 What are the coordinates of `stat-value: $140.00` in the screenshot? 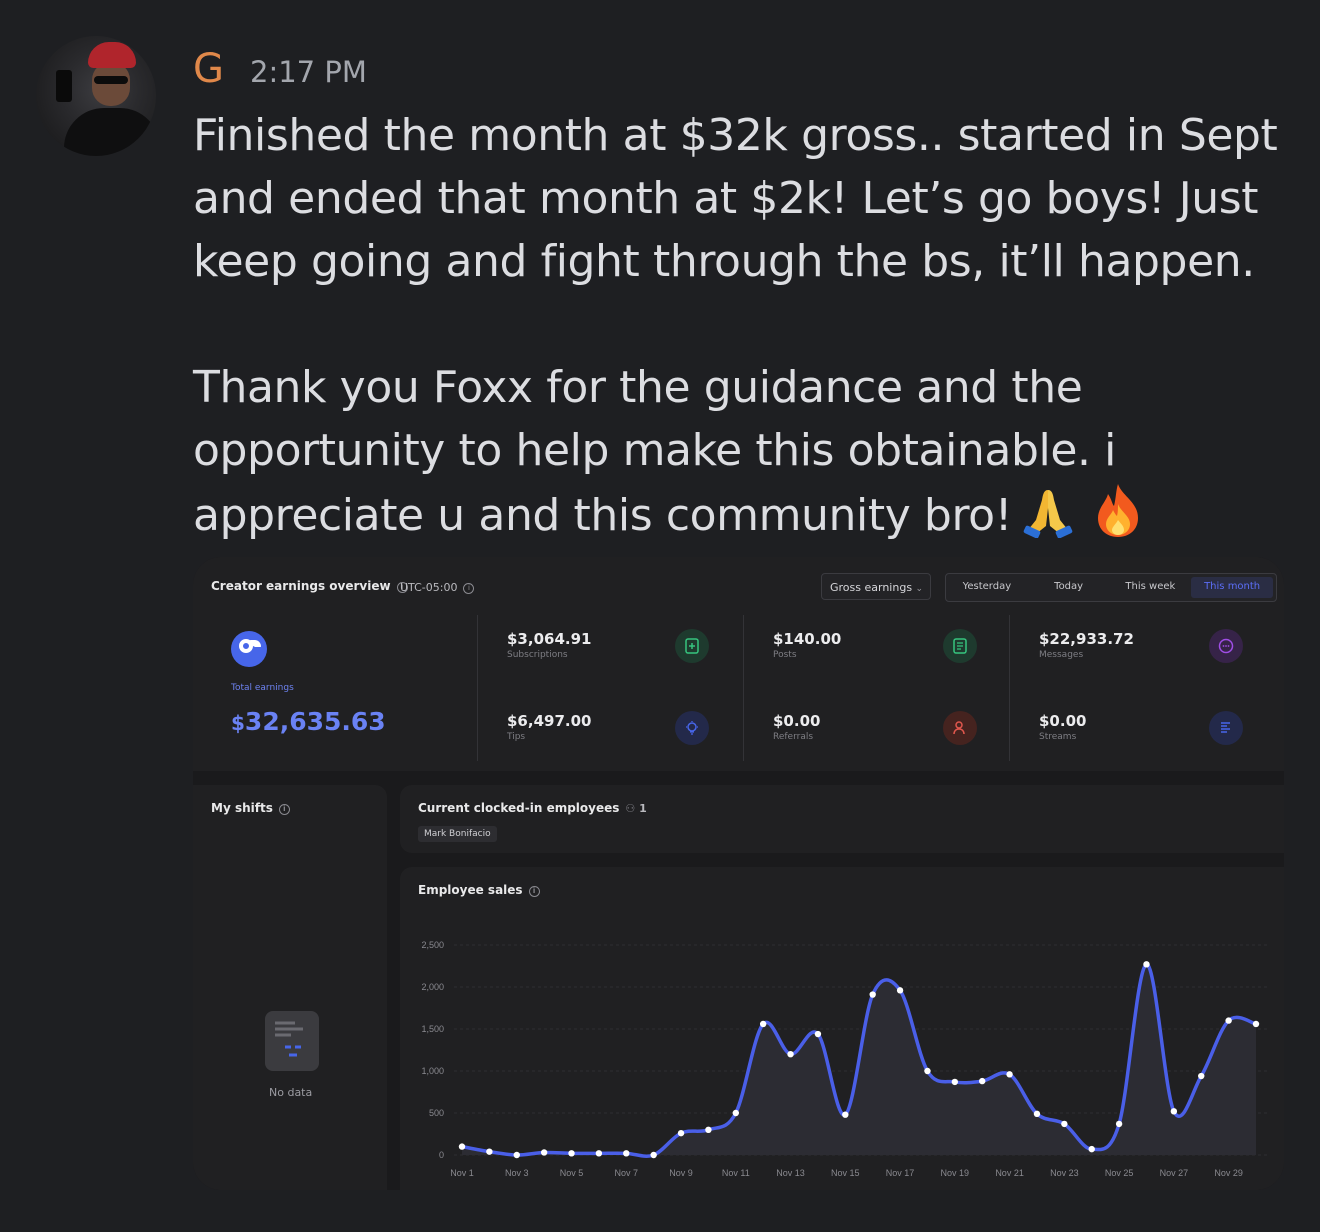 It's located at (807, 639).